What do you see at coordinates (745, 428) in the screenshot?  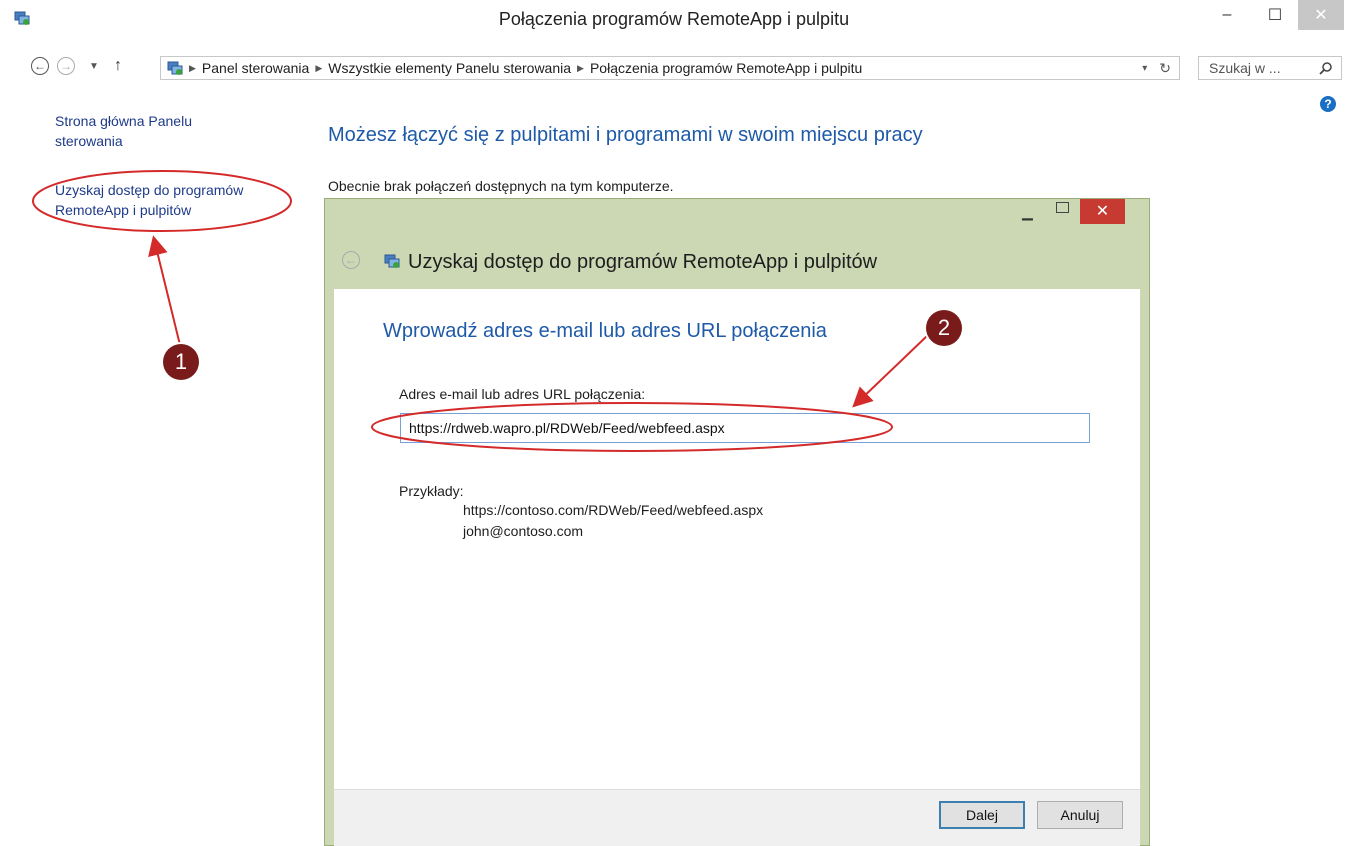 I see `connection-url-input` at bounding box center [745, 428].